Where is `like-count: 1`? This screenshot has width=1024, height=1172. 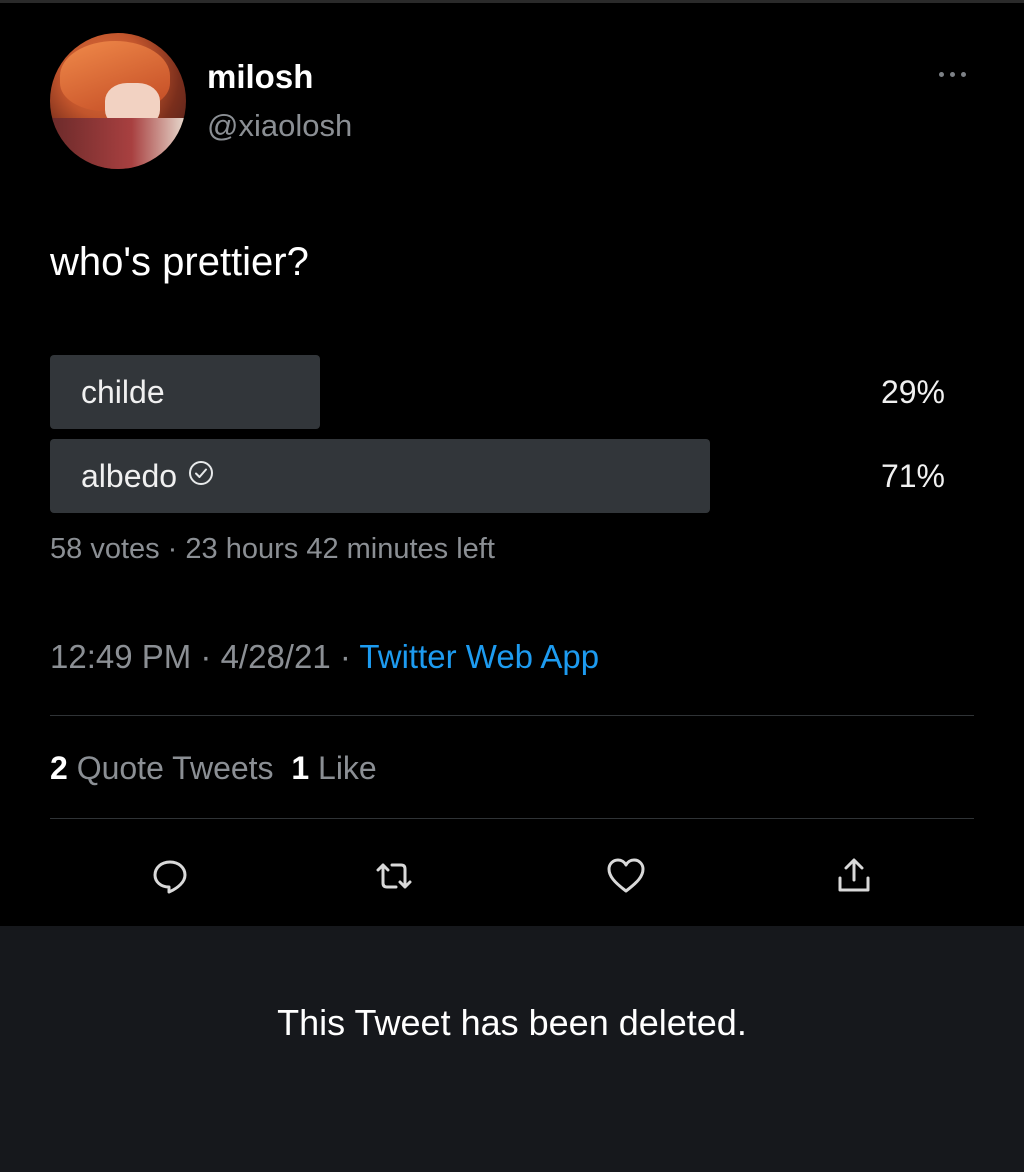 like-count: 1 is located at coordinates (300, 768).